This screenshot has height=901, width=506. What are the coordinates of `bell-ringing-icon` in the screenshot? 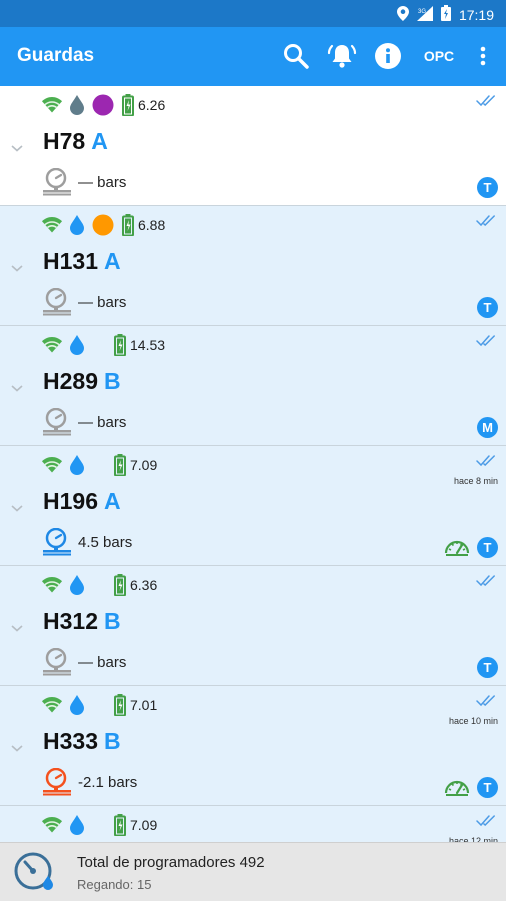 It's located at (342, 56).